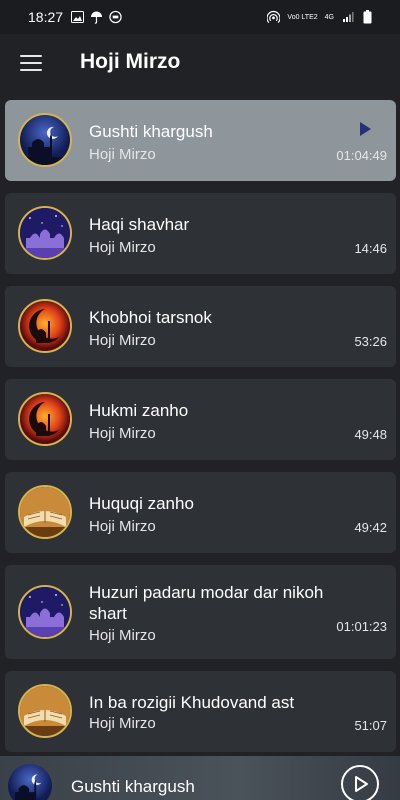  What do you see at coordinates (200, 17) in the screenshot?
I see `status-bar: 18:27 Vo0 LTE2 4G` at bounding box center [200, 17].